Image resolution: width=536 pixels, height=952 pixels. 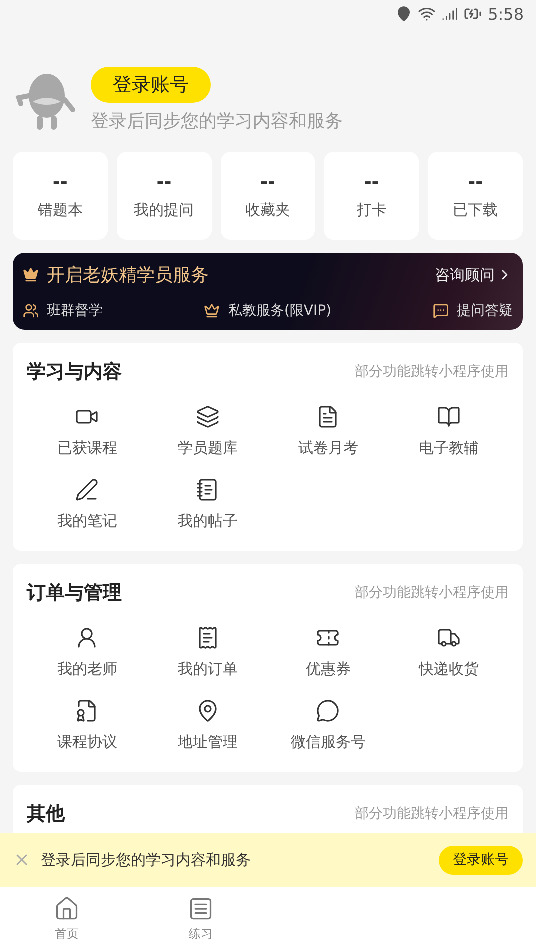 What do you see at coordinates (87, 431) in the screenshot?
I see `menu-item: 已获课程` at bounding box center [87, 431].